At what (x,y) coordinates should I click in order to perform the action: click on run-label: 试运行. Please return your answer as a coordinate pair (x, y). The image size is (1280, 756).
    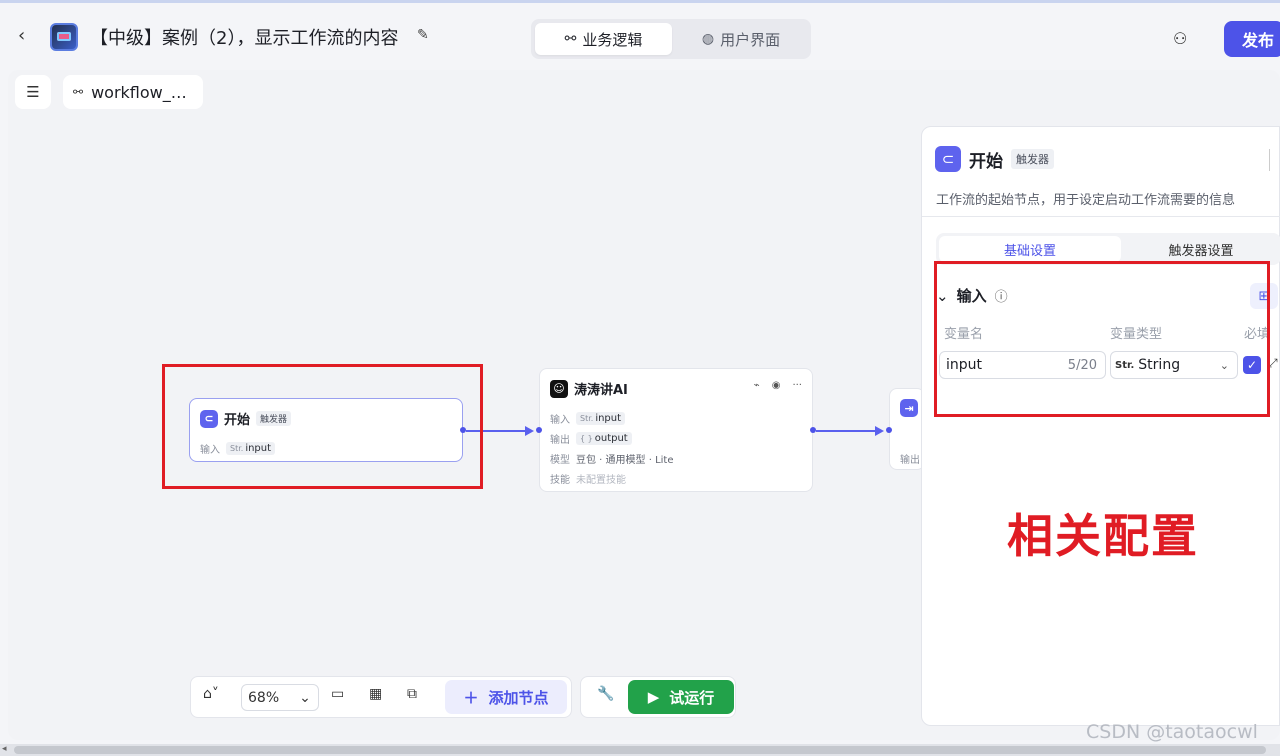
    Looking at the image, I should click on (692, 697).